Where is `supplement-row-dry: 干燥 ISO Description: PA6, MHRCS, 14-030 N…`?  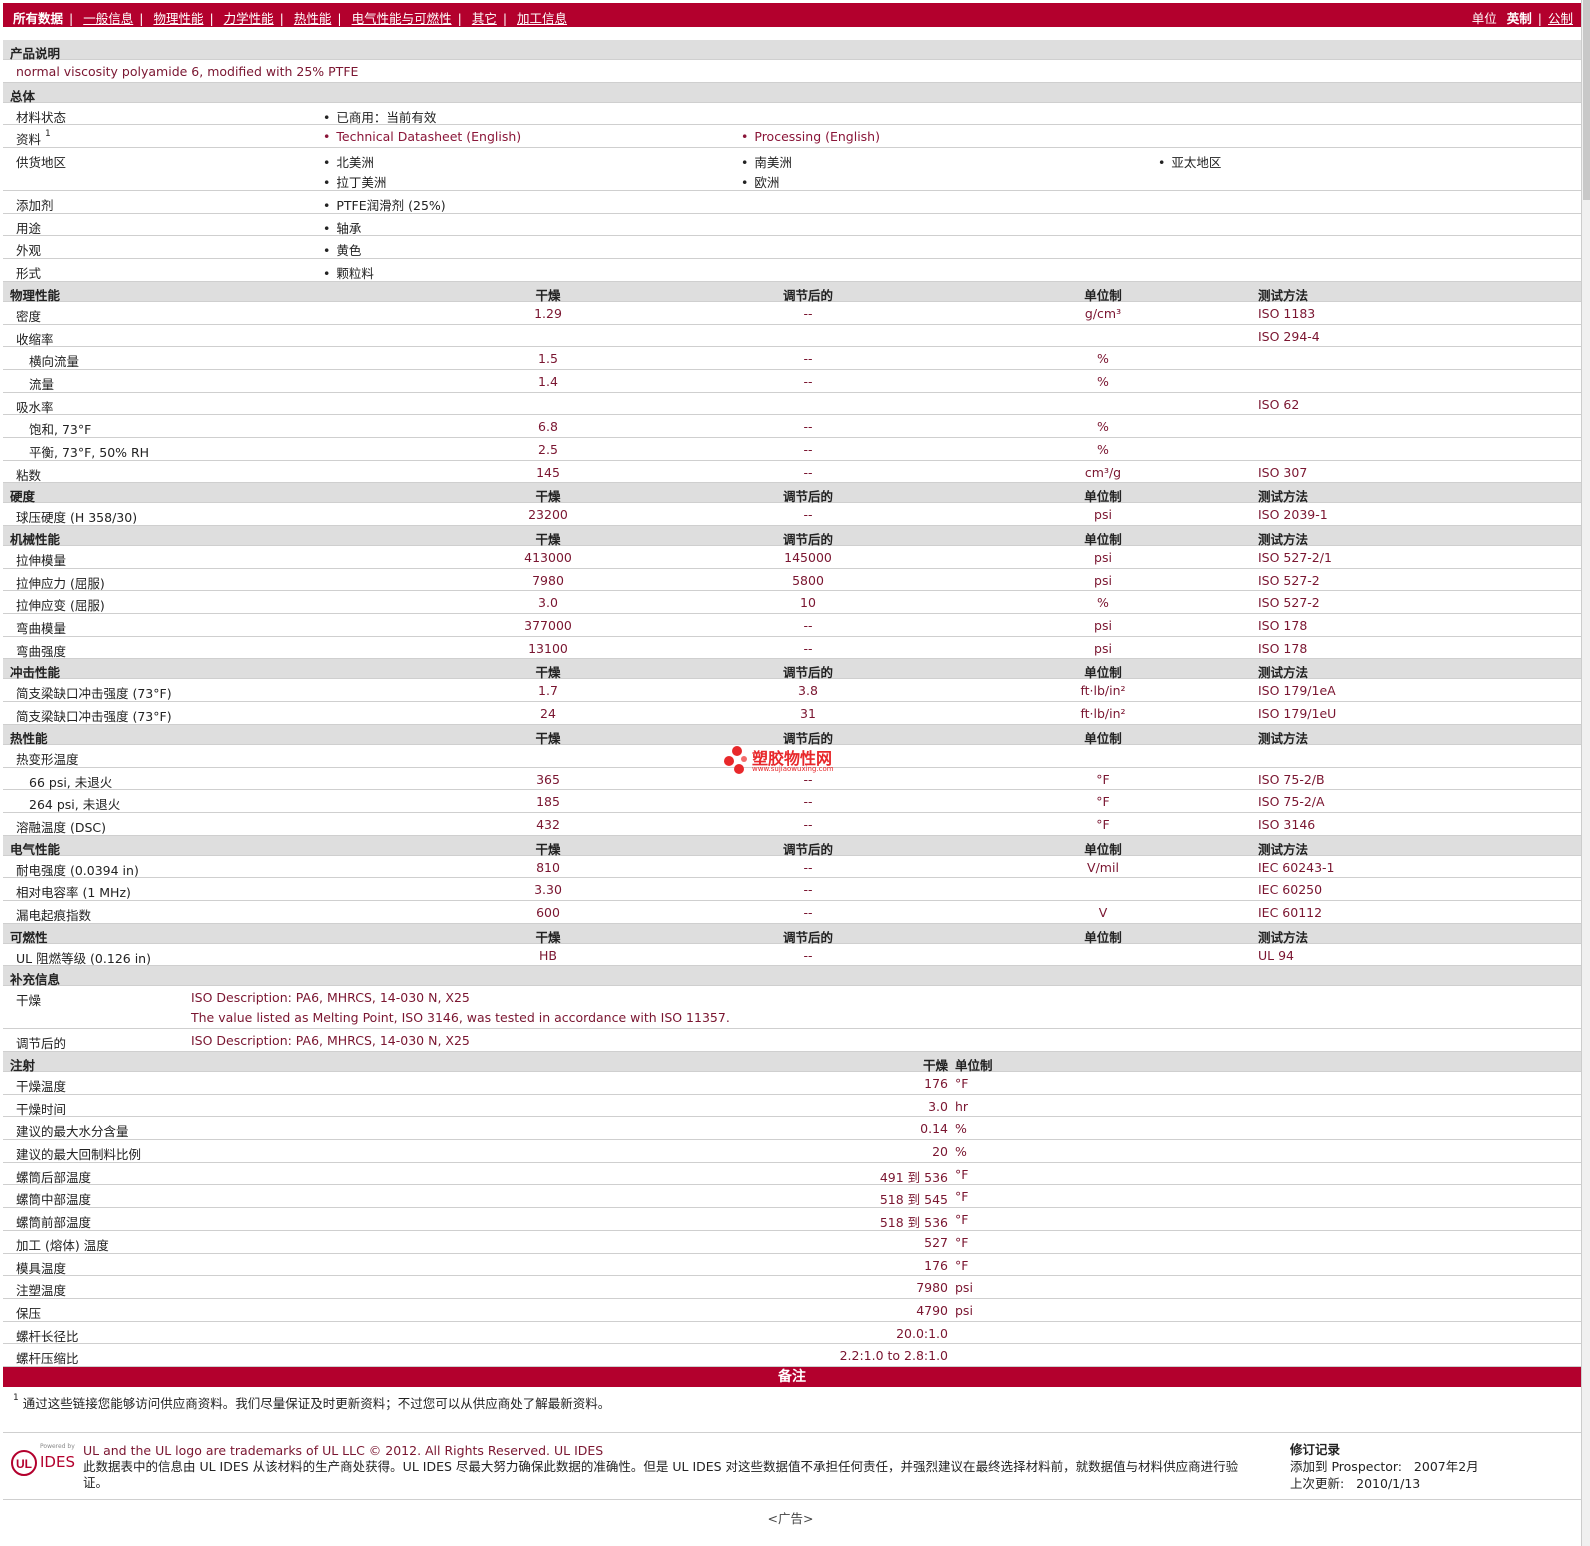 supplement-row-dry: 干燥 ISO Description: PA6, MHRCS, 14-030 N… is located at coordinates (792, 1008).